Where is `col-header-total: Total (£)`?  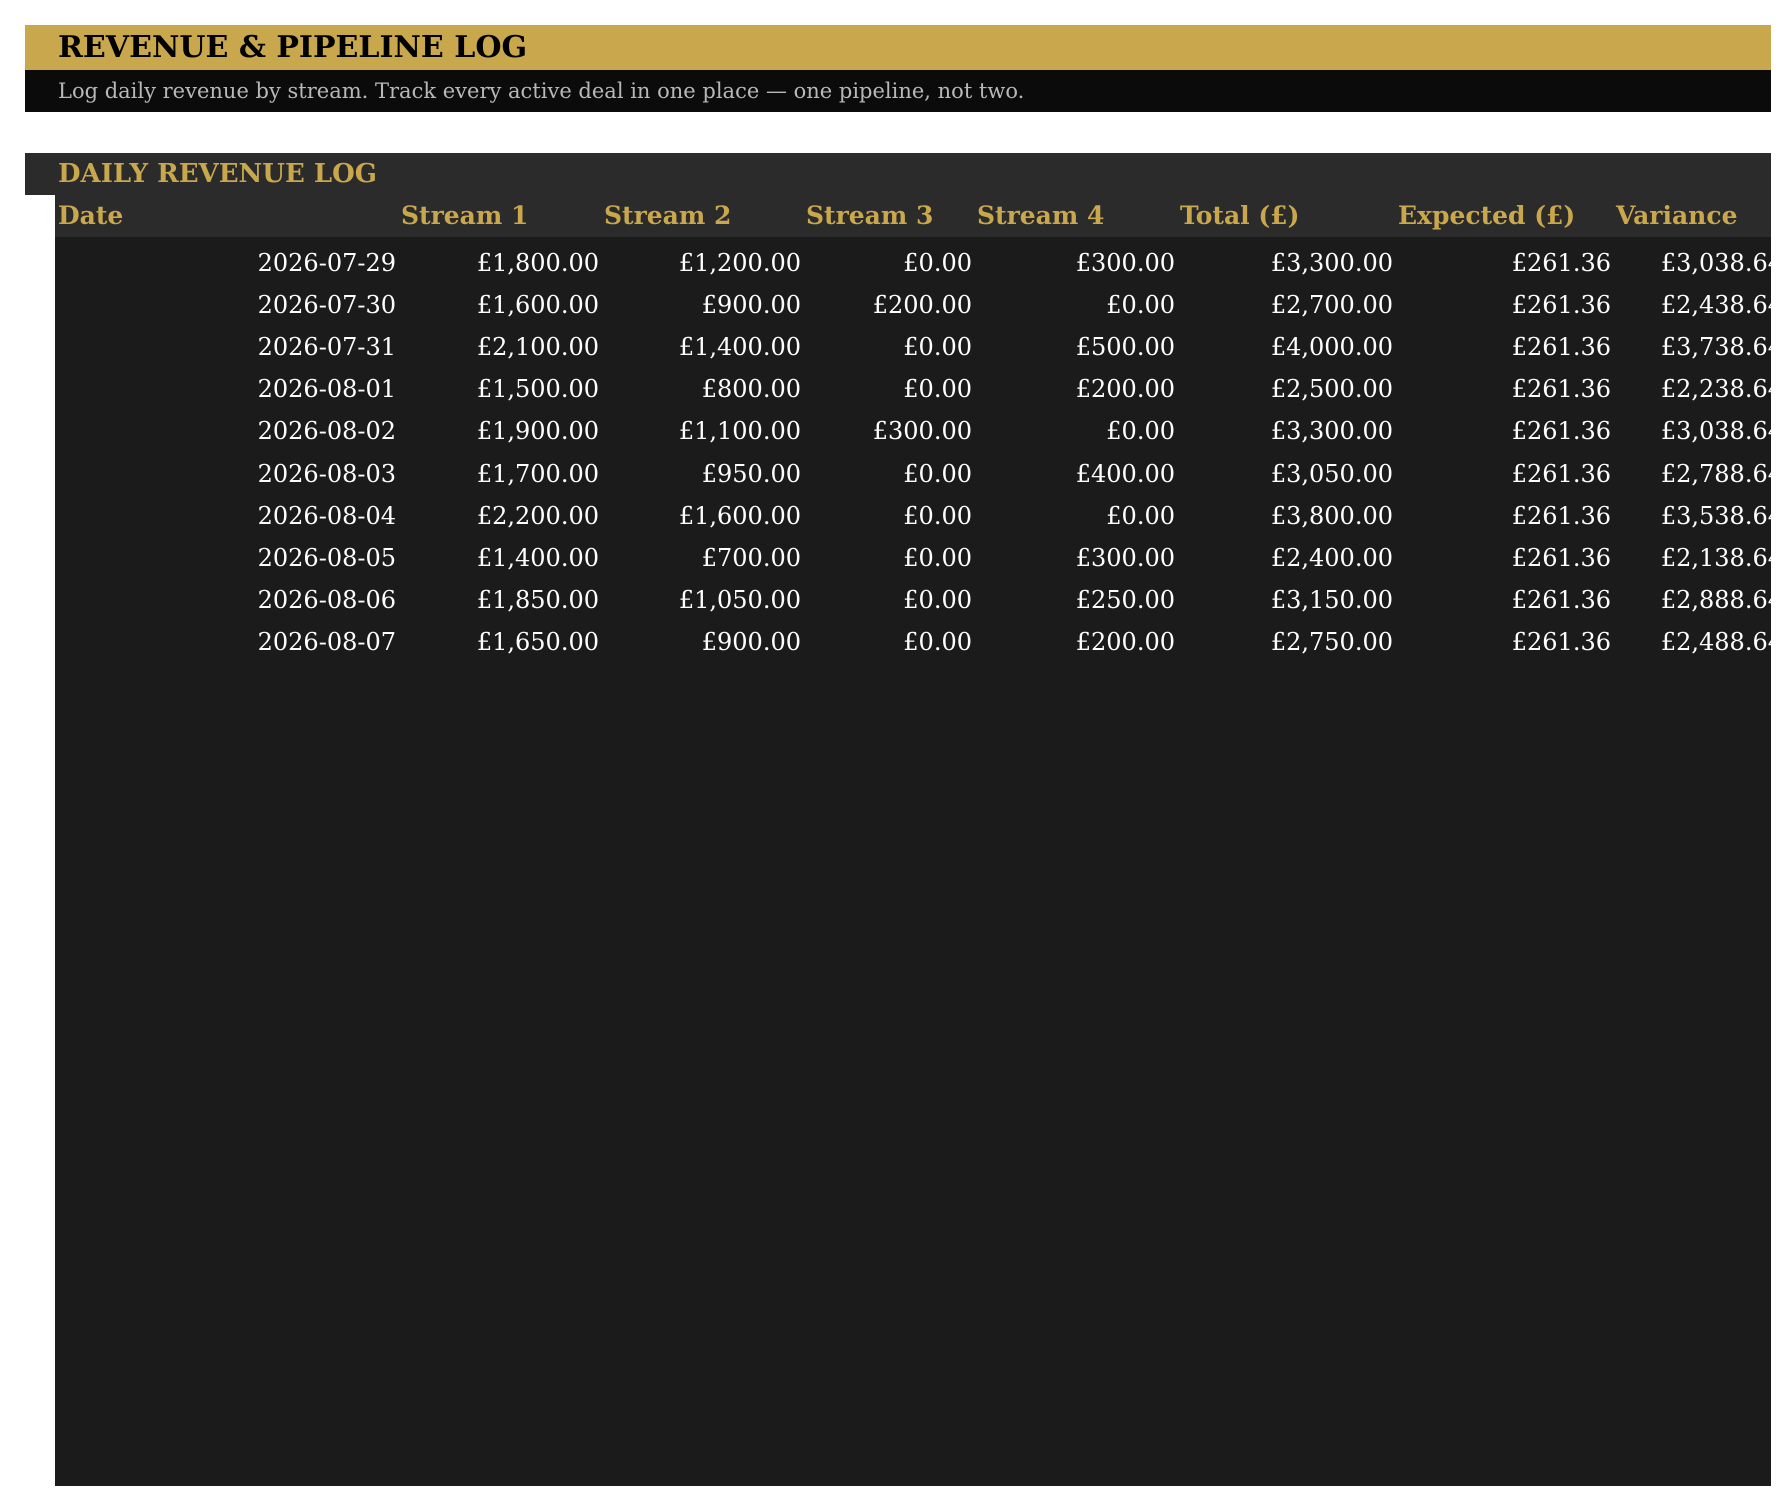 col-header-total: Total (£) is located at coordinates (1240, 215).